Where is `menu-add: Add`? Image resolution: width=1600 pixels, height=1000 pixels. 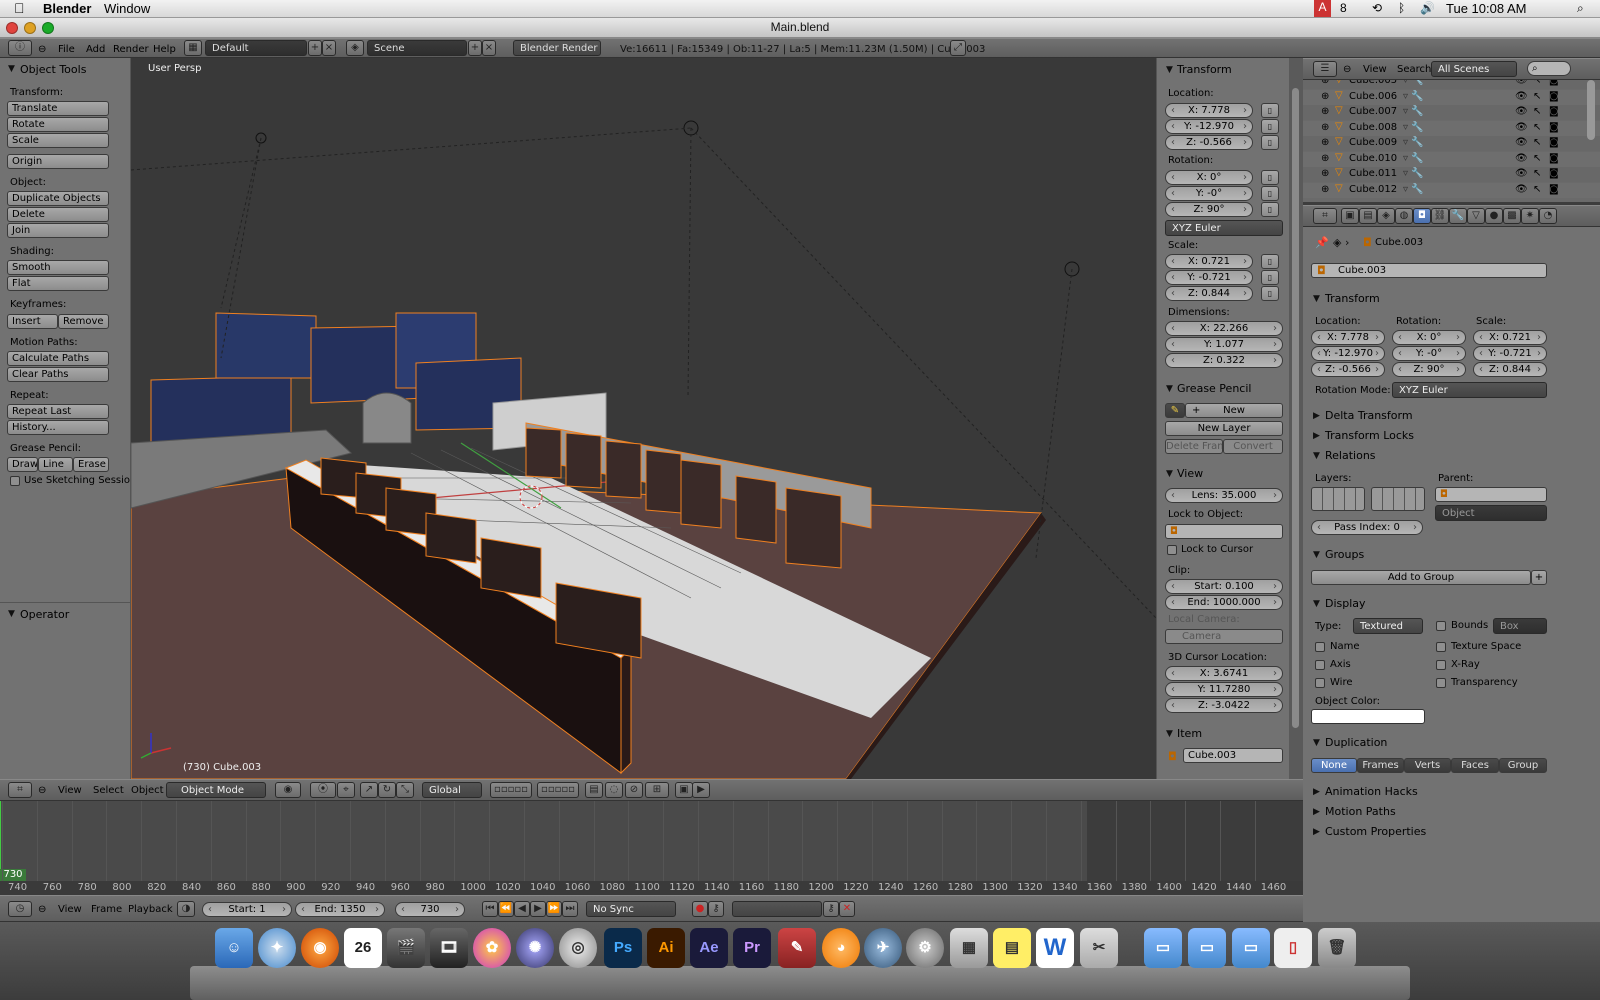 menu-add: Add is located at coordinates (95, 49).